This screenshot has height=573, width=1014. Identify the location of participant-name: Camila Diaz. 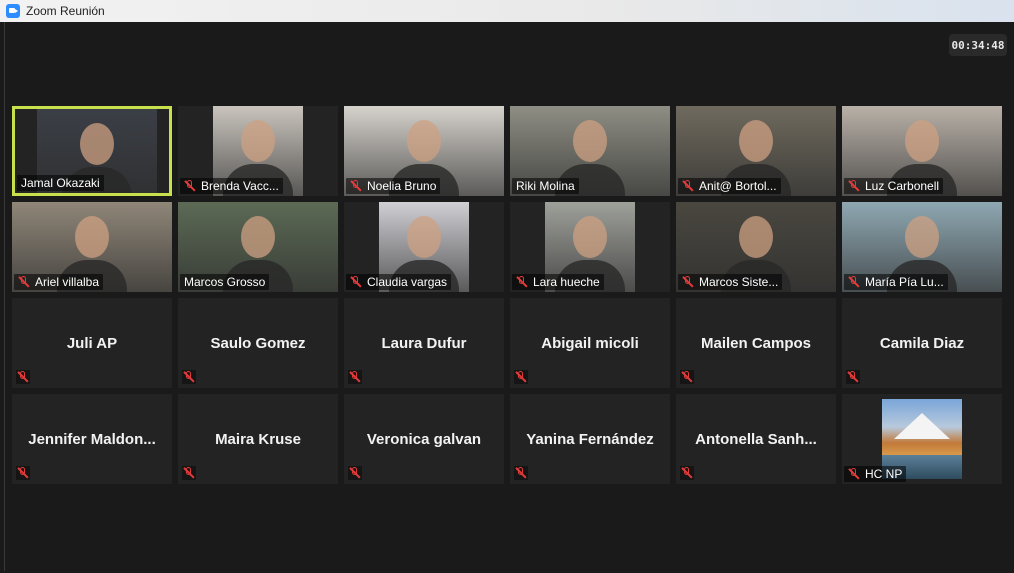
(922, 343).